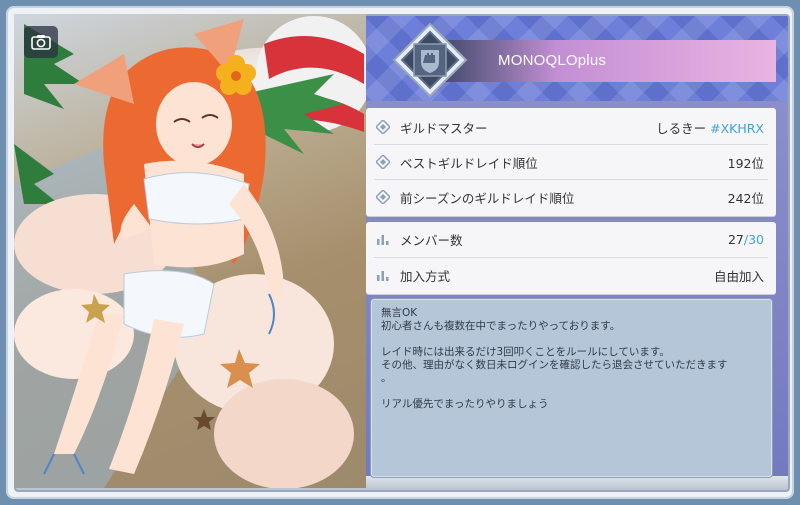 The height and width of the screenshot is (505, 800). Describe the element at coordinates (608, 61) in the screenshot. I see `guild-name-banner` at that location.